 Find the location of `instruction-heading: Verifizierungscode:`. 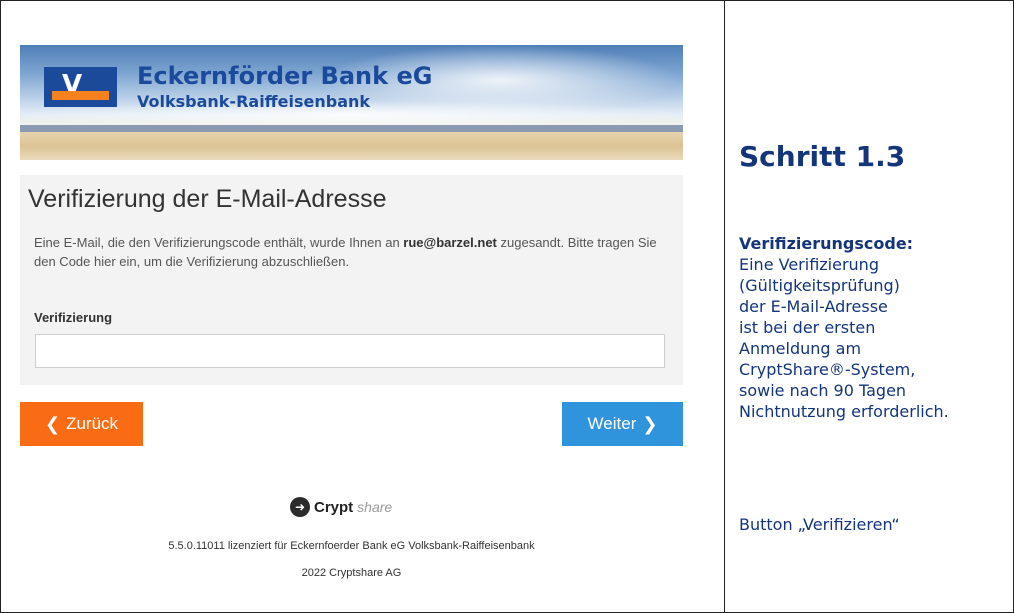

instruction-heading: Verifizierungscode: is located at coordinates (826, 243).